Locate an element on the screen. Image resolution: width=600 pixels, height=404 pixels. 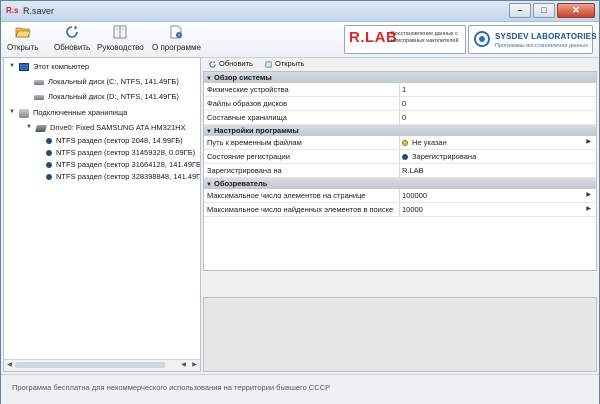
properties-open-button: Открыть is located at coordinates (284, 63).